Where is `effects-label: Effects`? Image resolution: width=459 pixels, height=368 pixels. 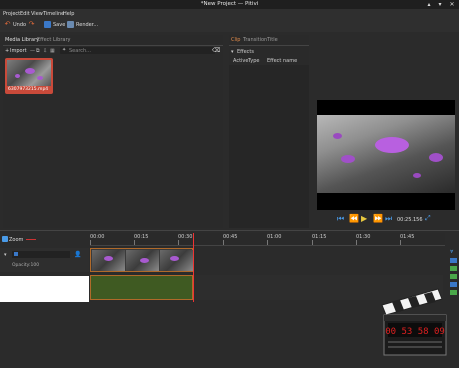 effects-label: Effects is located at coordinates (245, 52).